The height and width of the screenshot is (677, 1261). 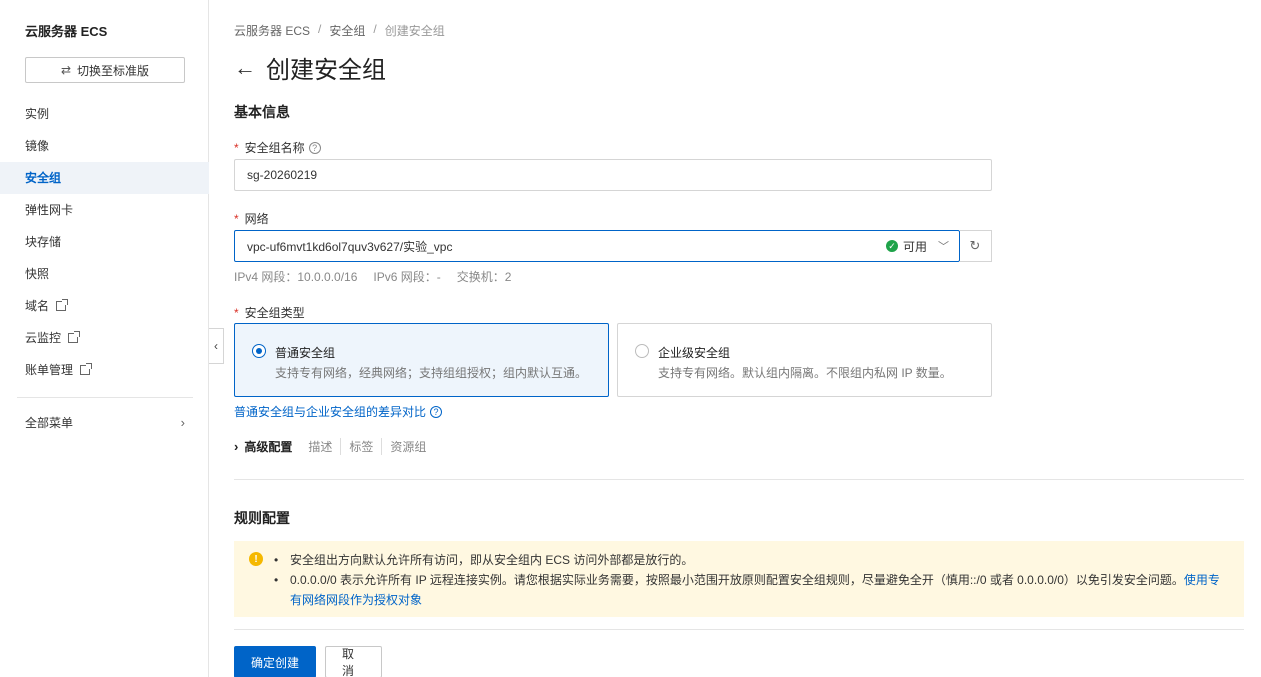 What do you see at coordinates (104, 178) in the screenshot?
I see `sidebar-item-security-groups: 安全组` at bounding box center [104, 178].